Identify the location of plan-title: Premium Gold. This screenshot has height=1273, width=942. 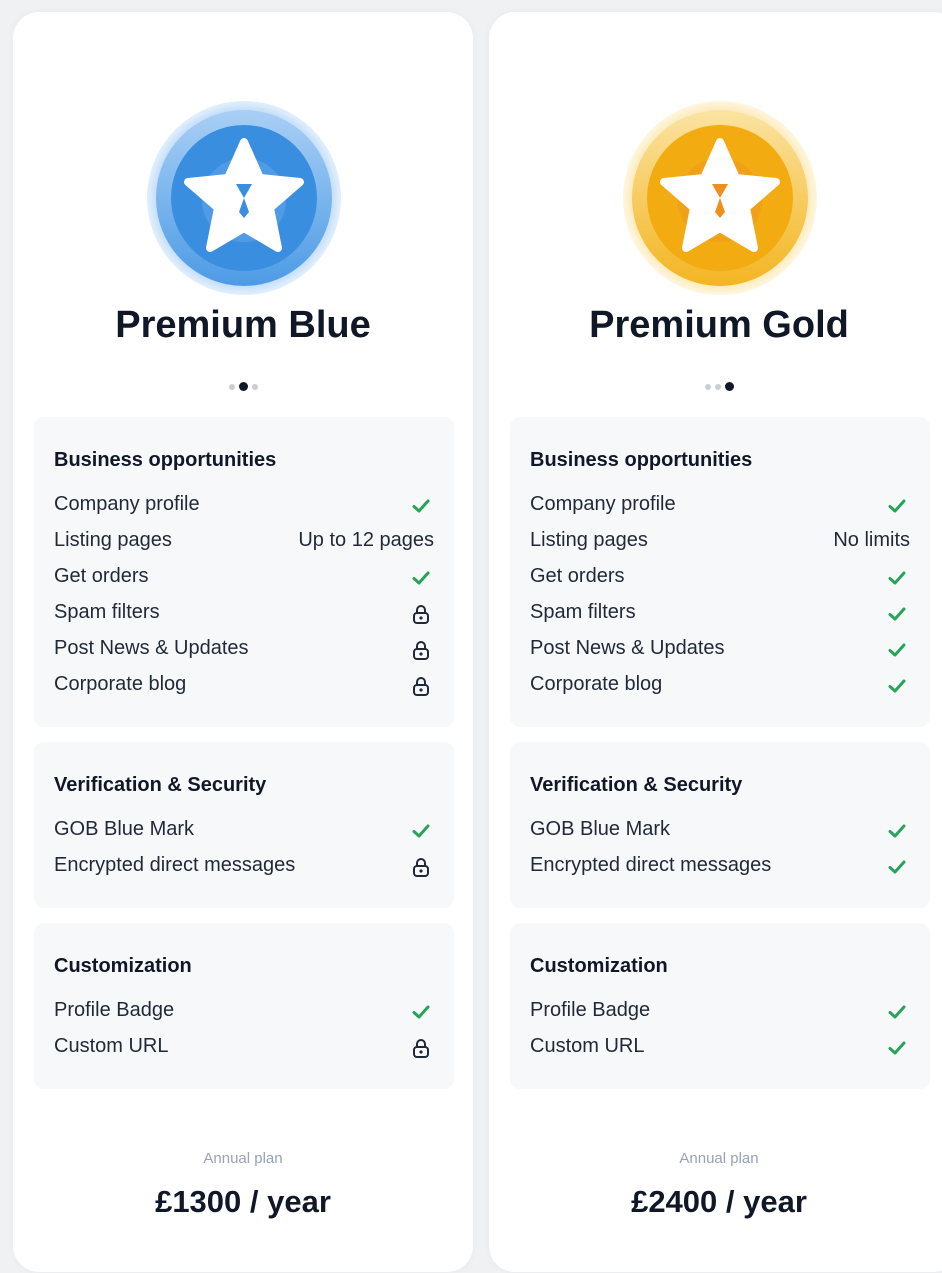
(719, 325).